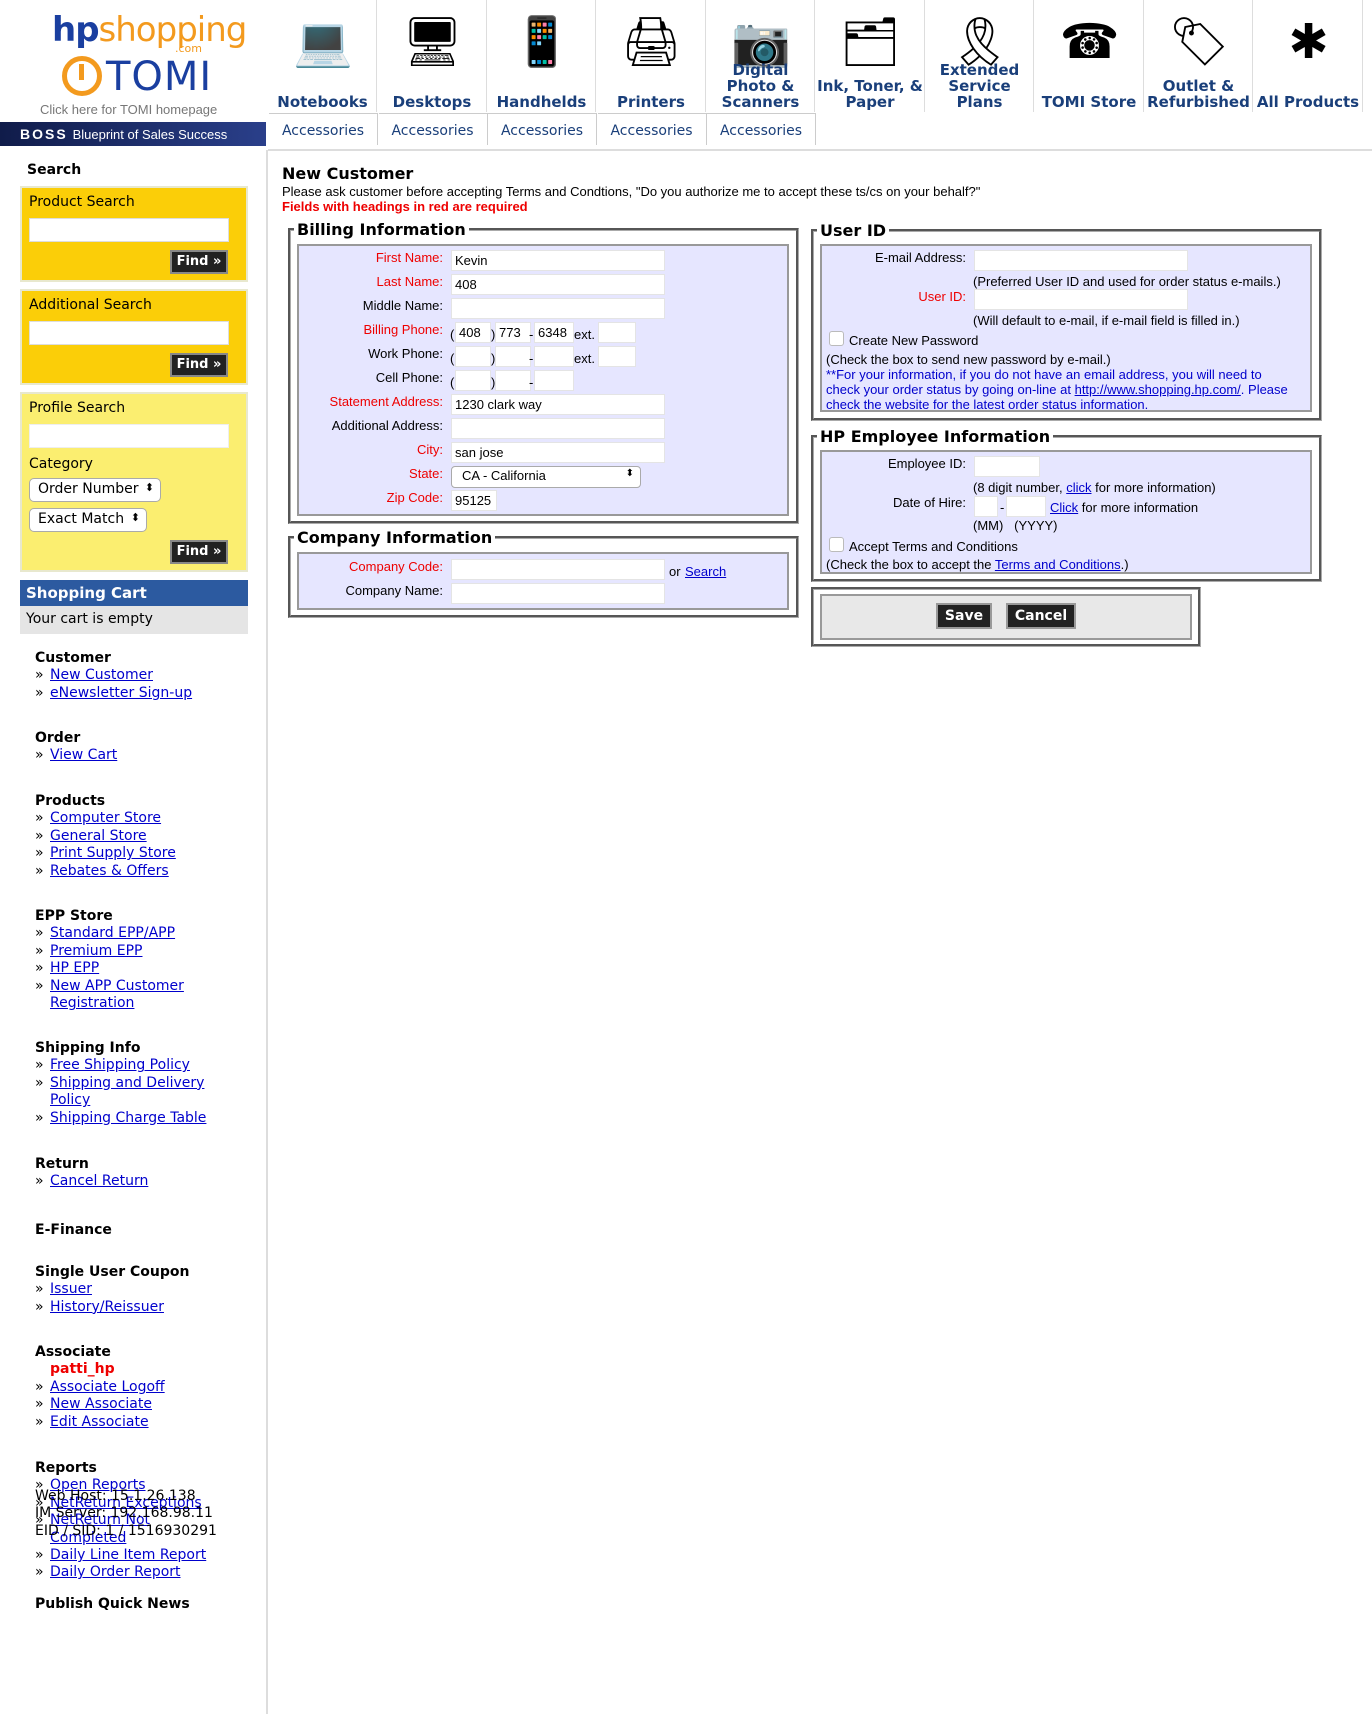 The height and width of the screenshot is (1714, 1372). Describe the element at coordinates (584, 358) in the screenshot. I see `ext-label: ext.` at that location.